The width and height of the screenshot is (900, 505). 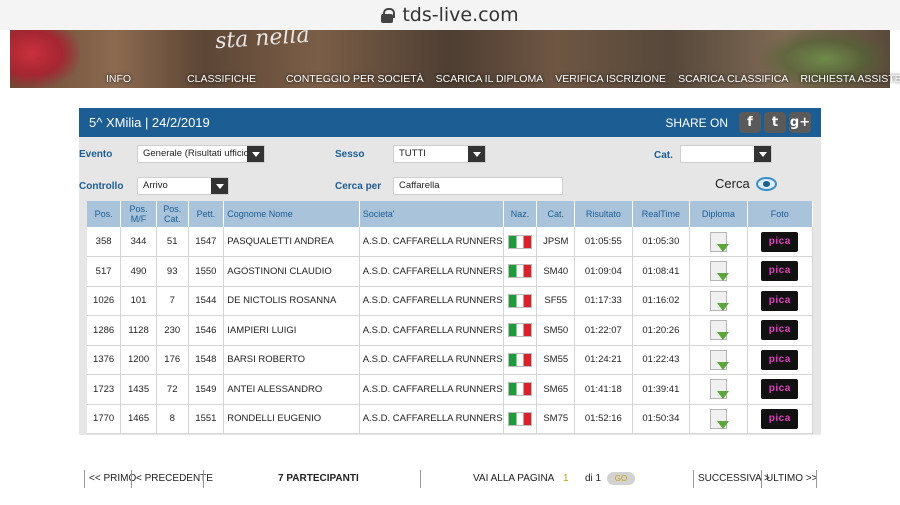 What do you see at coordinates (603, 419) in the screenshot?
I see `cell-risultato: 01:52:16` at bounding box center [603, 419].